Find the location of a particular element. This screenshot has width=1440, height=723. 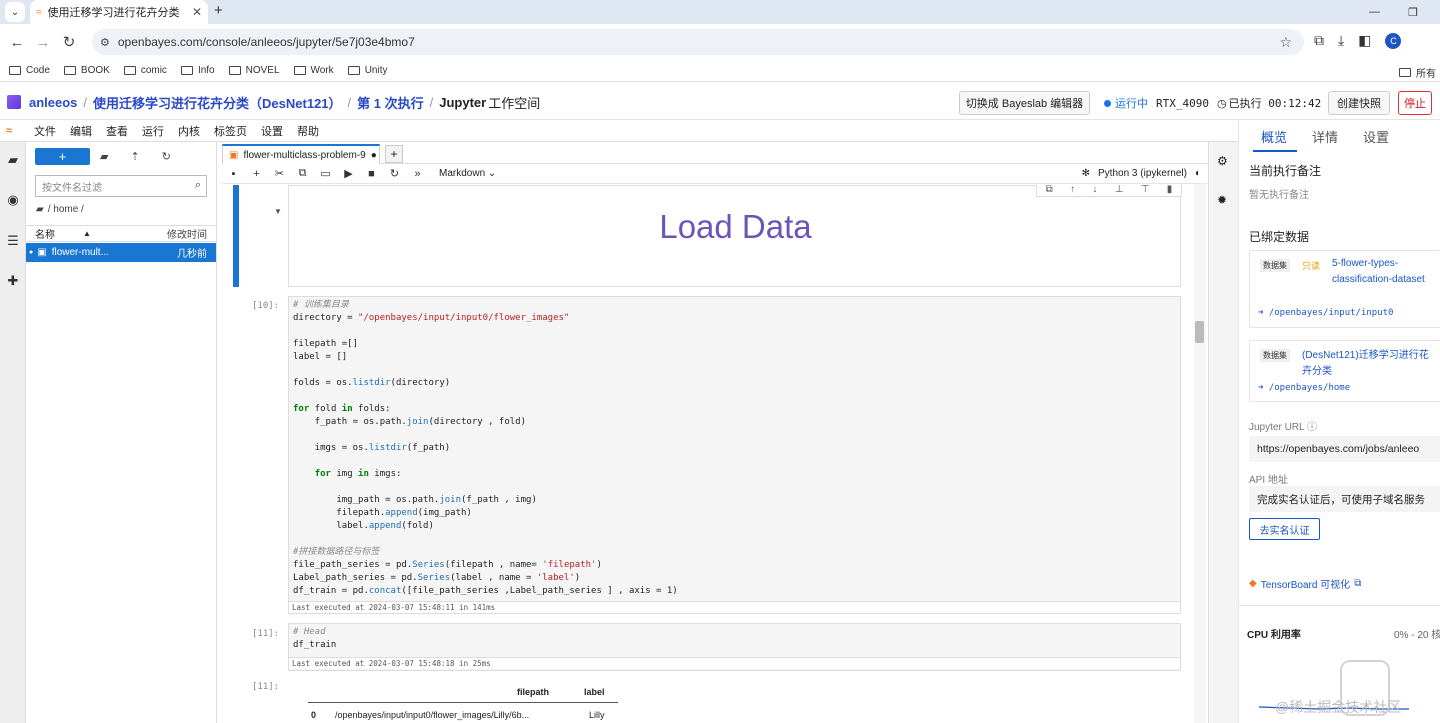

bookmark-star-icon: ☆ is located at coordinates (1285, 42).